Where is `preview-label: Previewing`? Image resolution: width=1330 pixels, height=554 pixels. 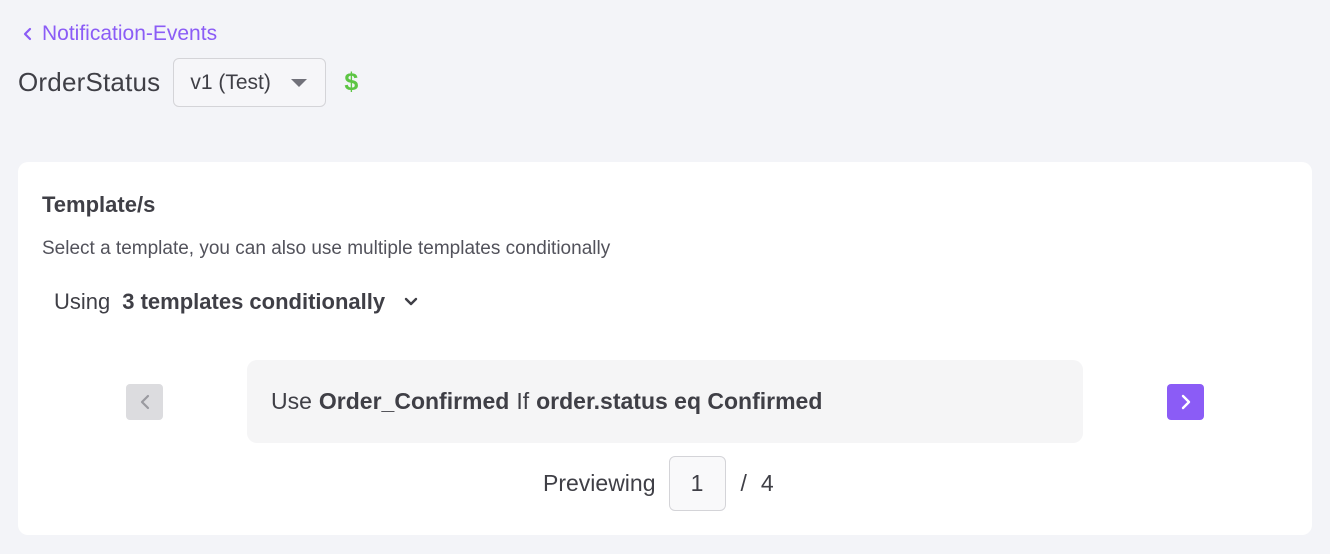 preview-label: Previewing is located at coordinates (599, 483).